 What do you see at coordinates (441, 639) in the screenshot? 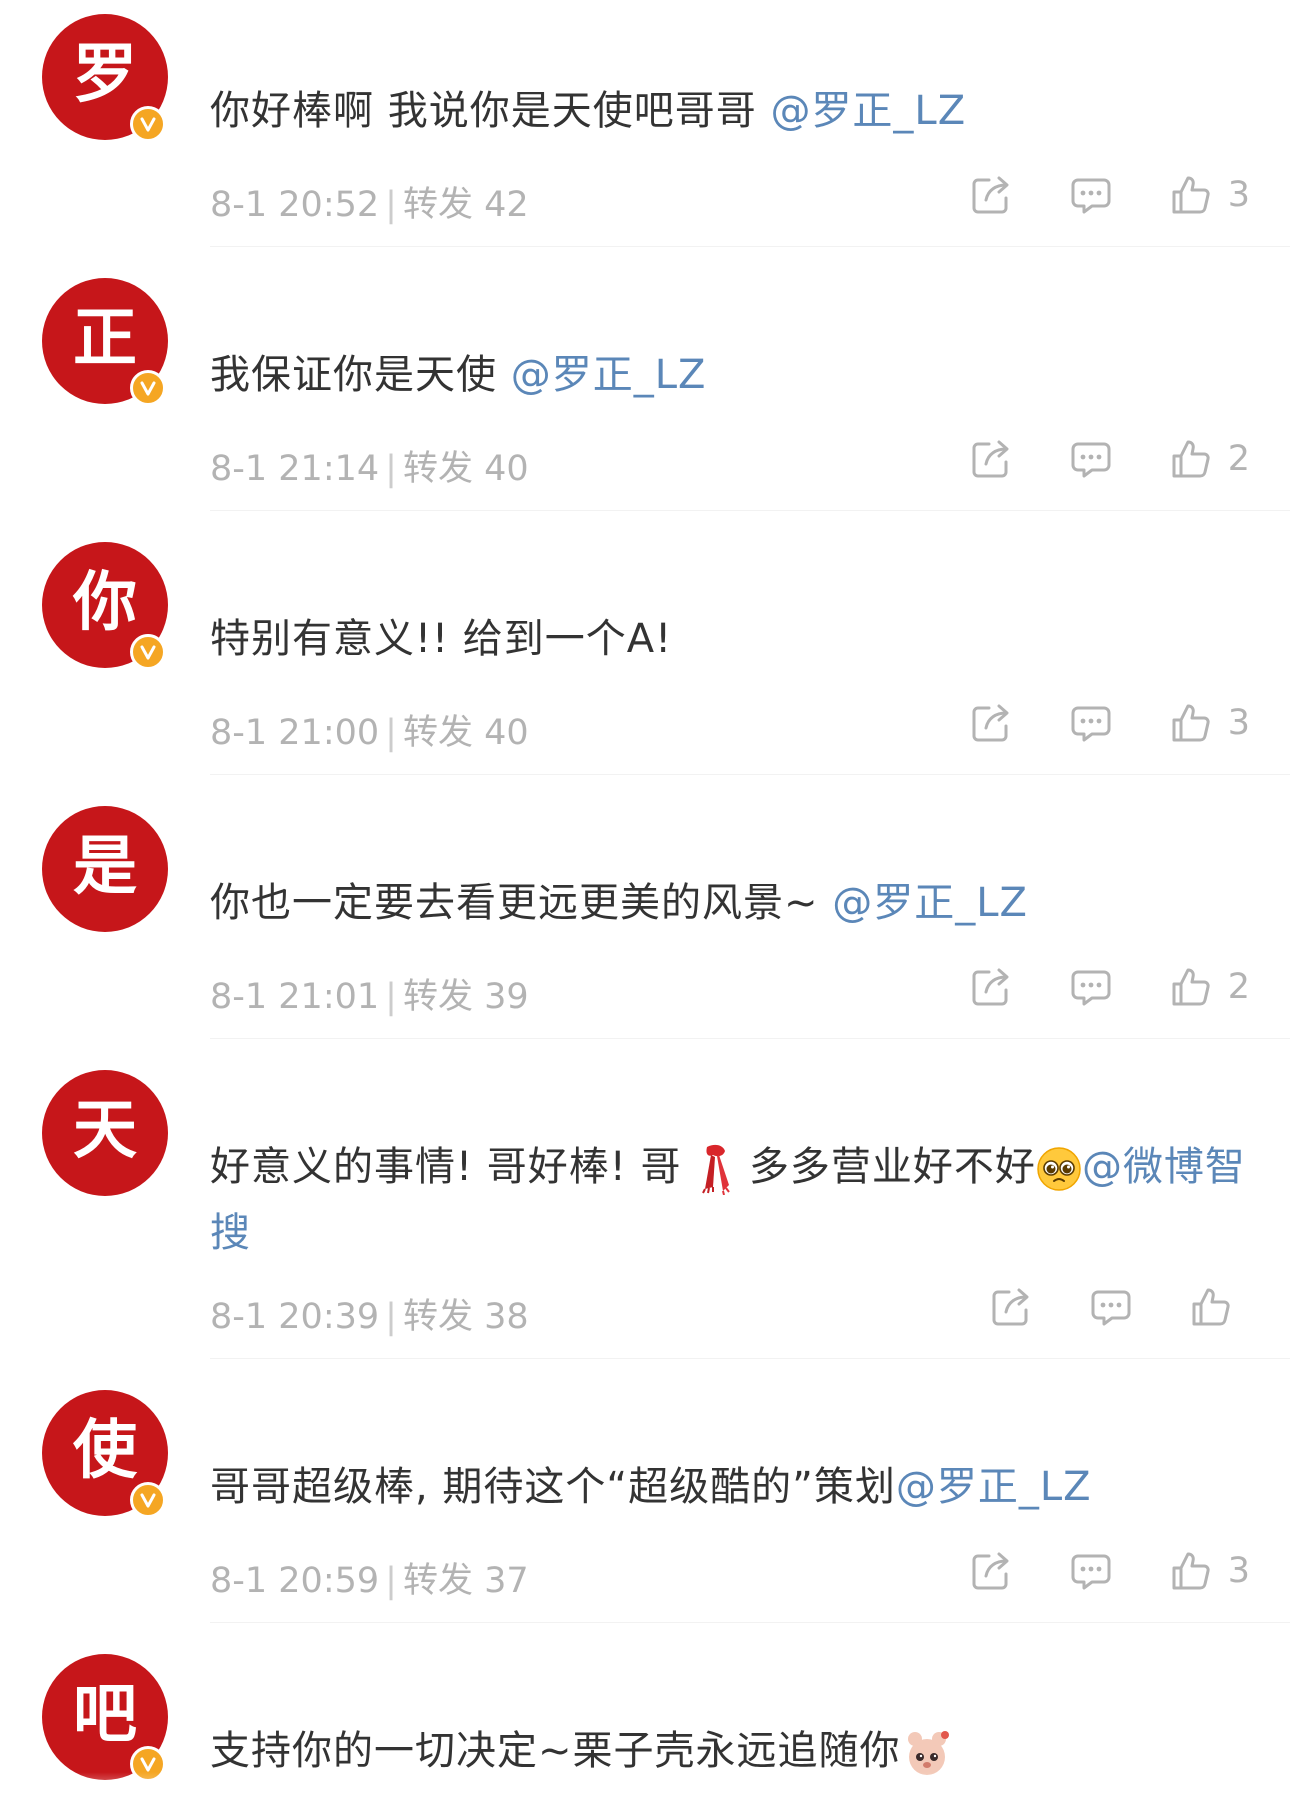
I see `comment-body: 特别有意义!! 给到一个A!` at bounding box center [441, 639].